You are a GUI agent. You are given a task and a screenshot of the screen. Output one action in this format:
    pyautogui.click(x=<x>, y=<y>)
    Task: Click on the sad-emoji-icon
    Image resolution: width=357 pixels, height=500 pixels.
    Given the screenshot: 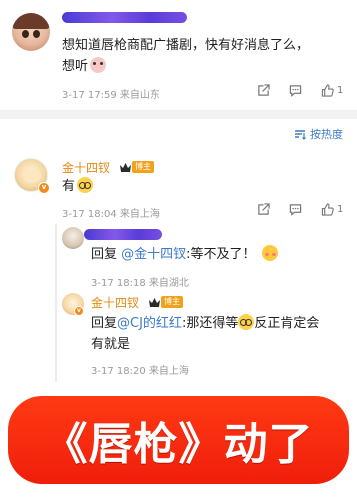 What is the action you would take?
    pyautogui.click(x=98, y=65)
    